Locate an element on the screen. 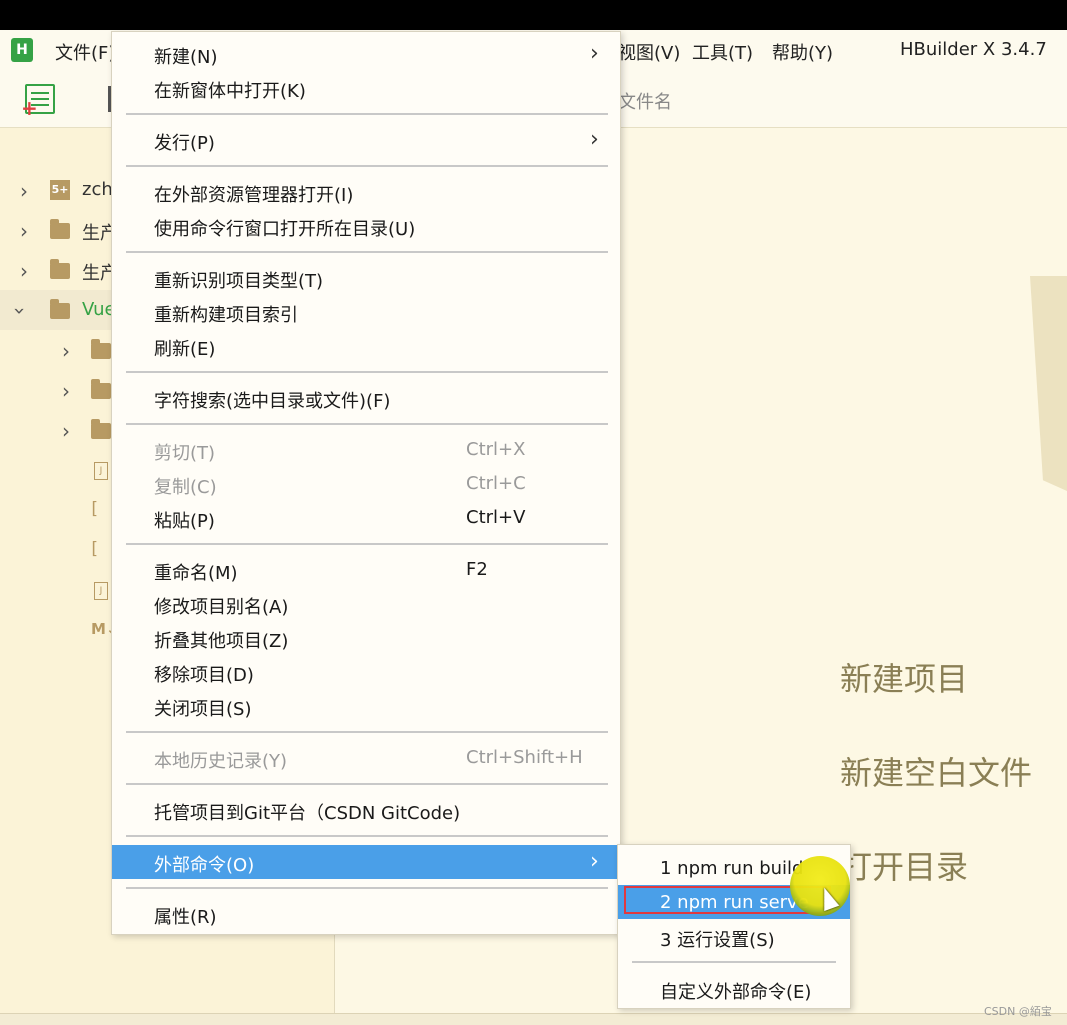 The image size is (1067, 1025). project-s-icon: 5+ is located at coordinates (60, 190).